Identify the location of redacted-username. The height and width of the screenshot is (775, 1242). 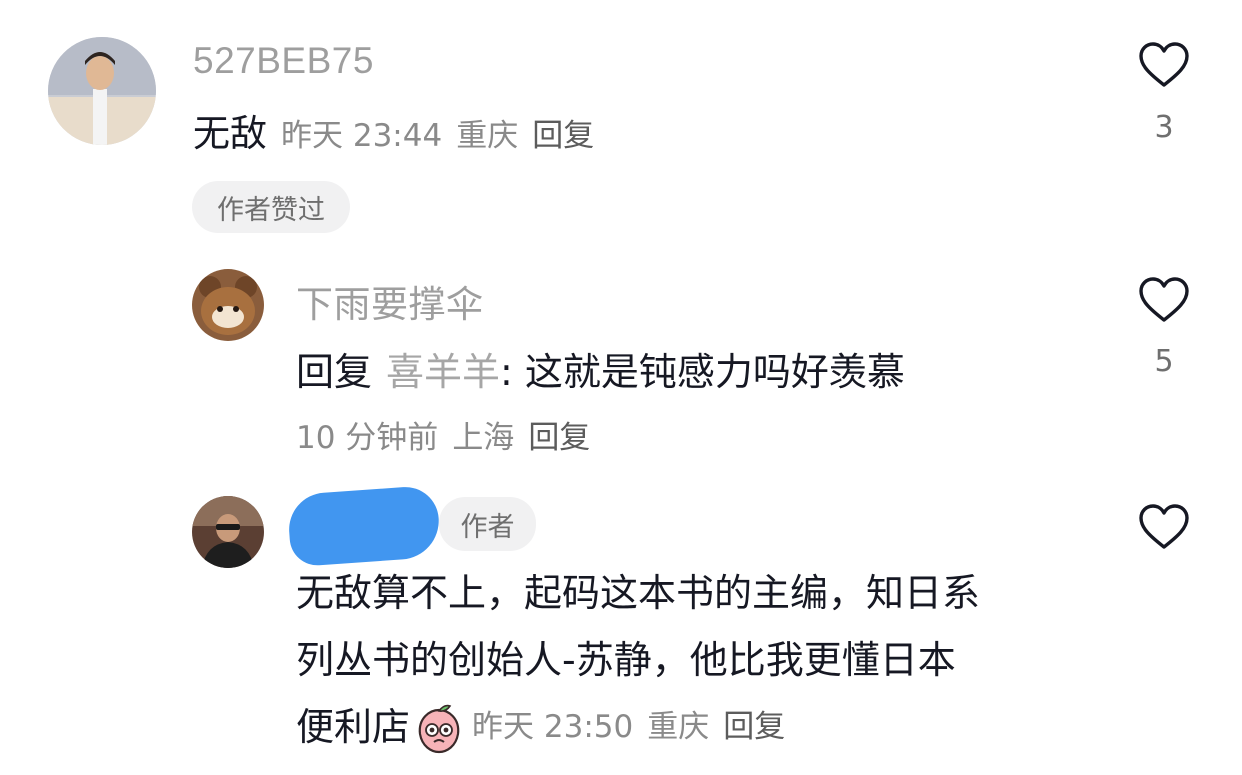
(364, 526).